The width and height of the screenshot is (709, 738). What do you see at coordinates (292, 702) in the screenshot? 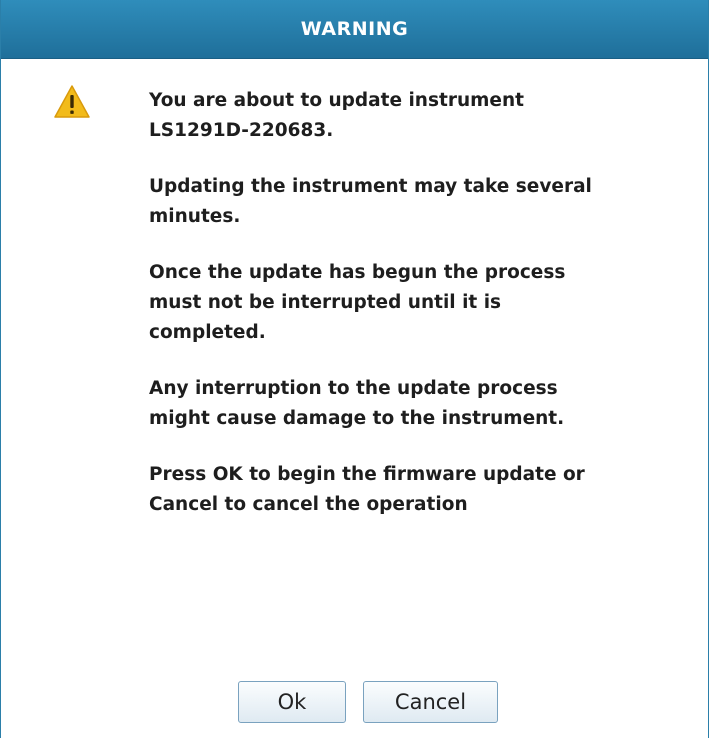
I see `ok-button: Ok` at bounding box center [292, 702].